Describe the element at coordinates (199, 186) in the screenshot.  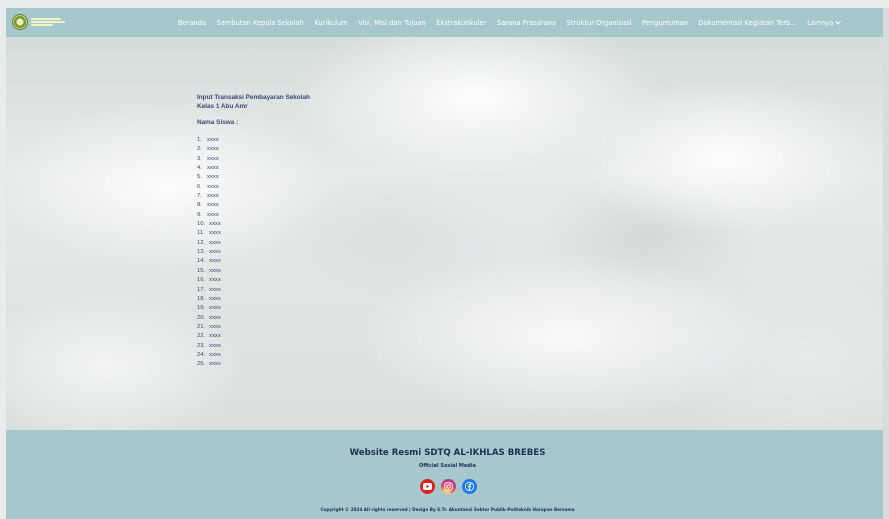
I see `student-number: 6.` at that location.